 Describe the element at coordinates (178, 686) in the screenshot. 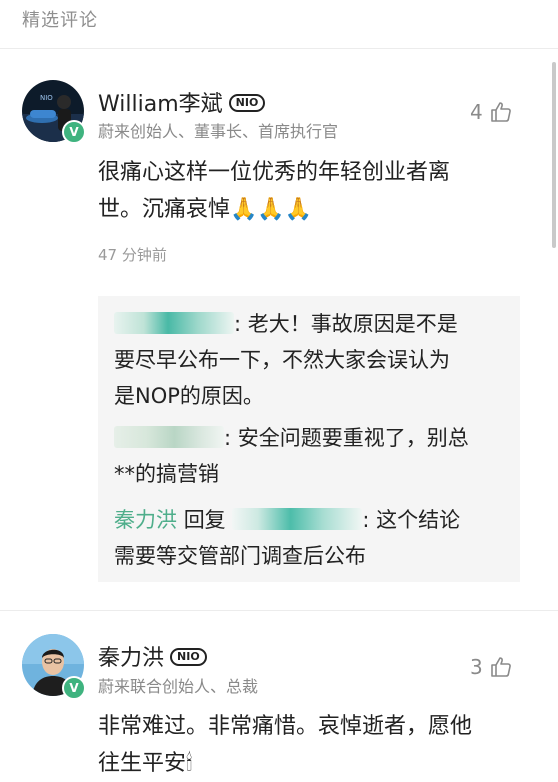

I see `commenter-role: 蔚来联合创始人、总裁` at that location.